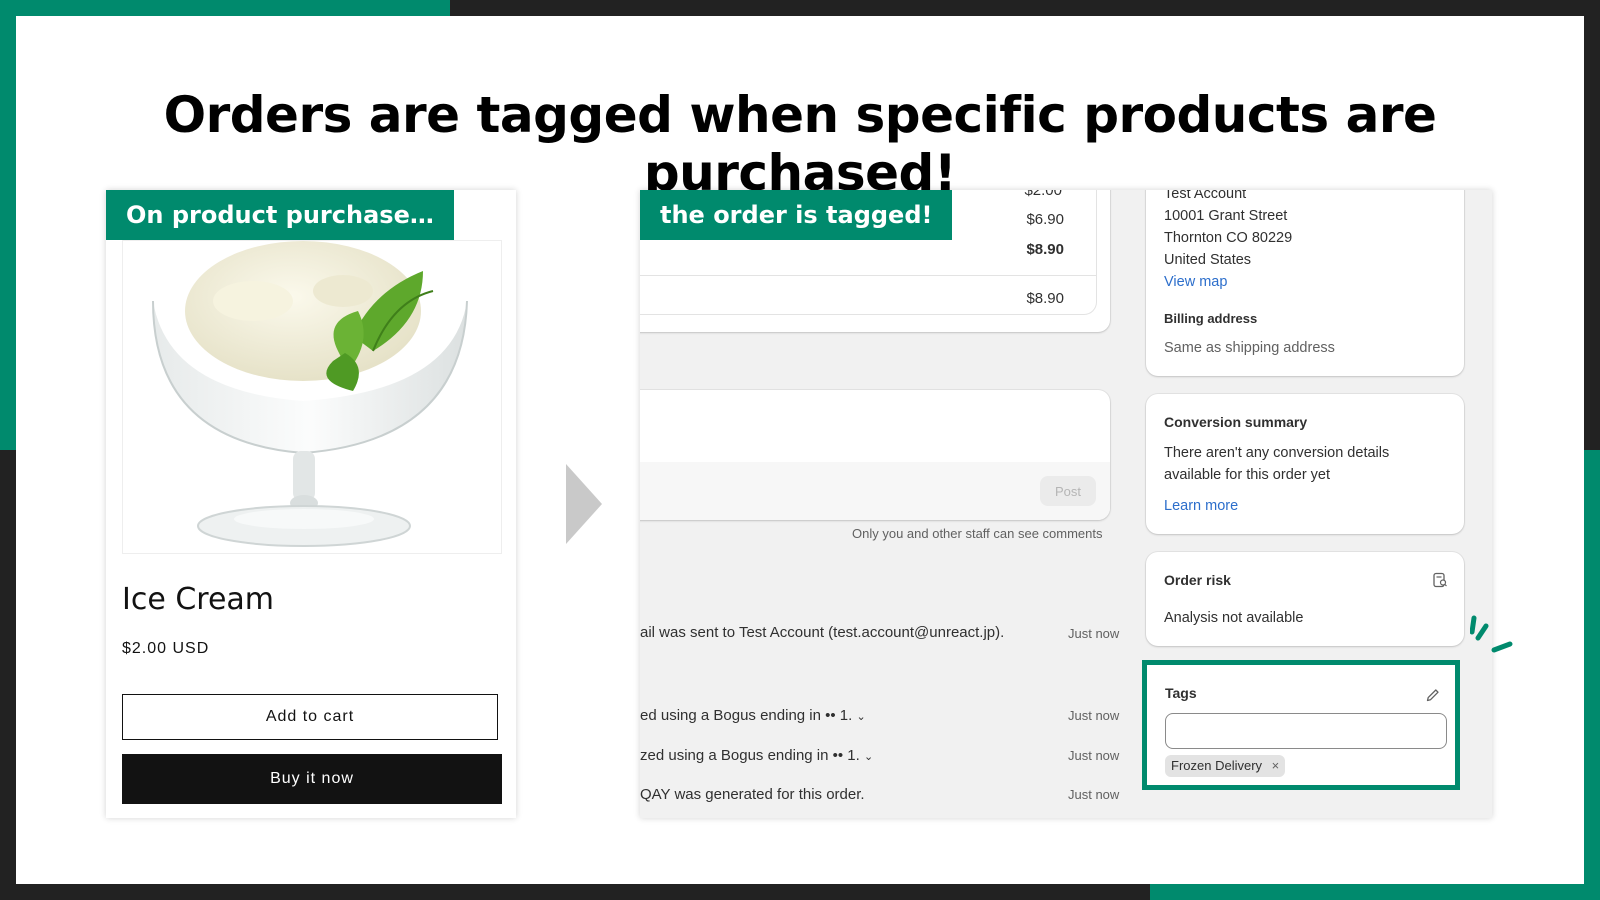  I want to click on corner-accent-bottom-right, so click(1375, 892).